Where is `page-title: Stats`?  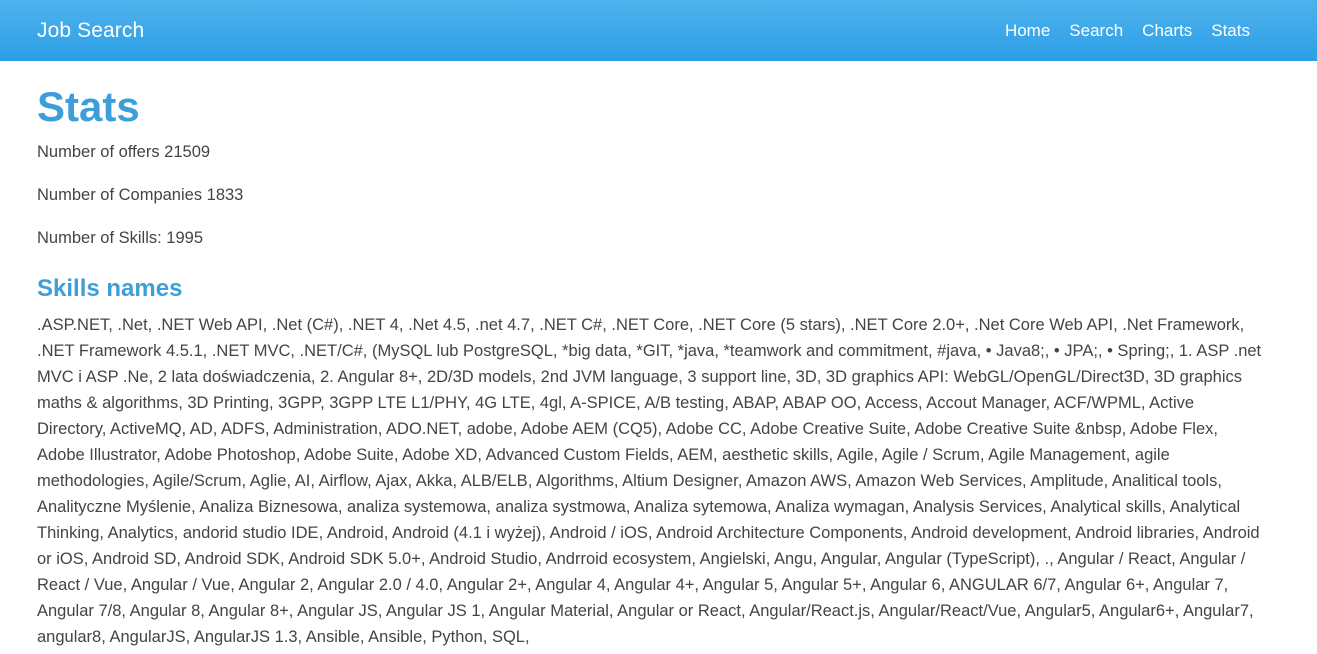
page-title: Stats is located at coordinates (88, 106).